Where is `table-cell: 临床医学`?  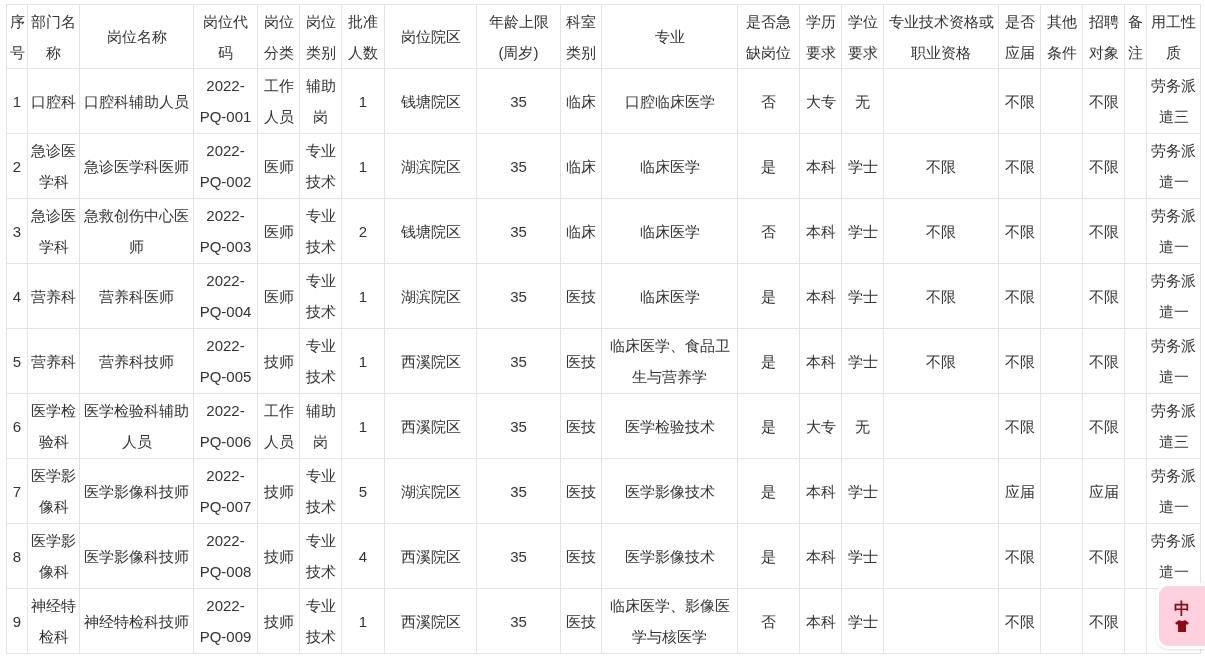 table-cell: 临床医学 is located at coordinates (669, 166).